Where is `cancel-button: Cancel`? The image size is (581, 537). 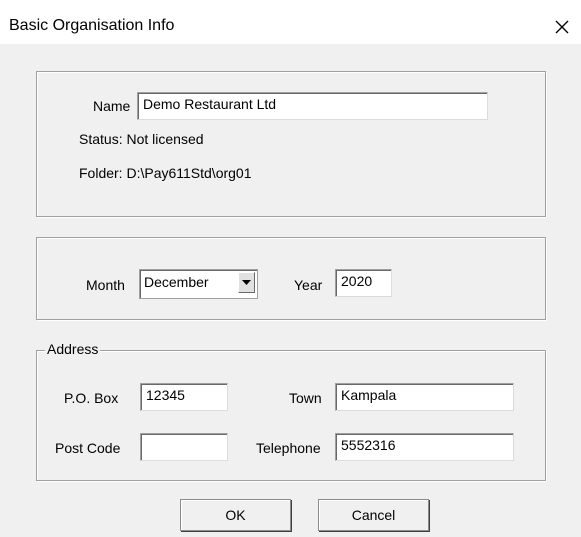 cancel-button: Cancel is located at coordinates (373, 515).